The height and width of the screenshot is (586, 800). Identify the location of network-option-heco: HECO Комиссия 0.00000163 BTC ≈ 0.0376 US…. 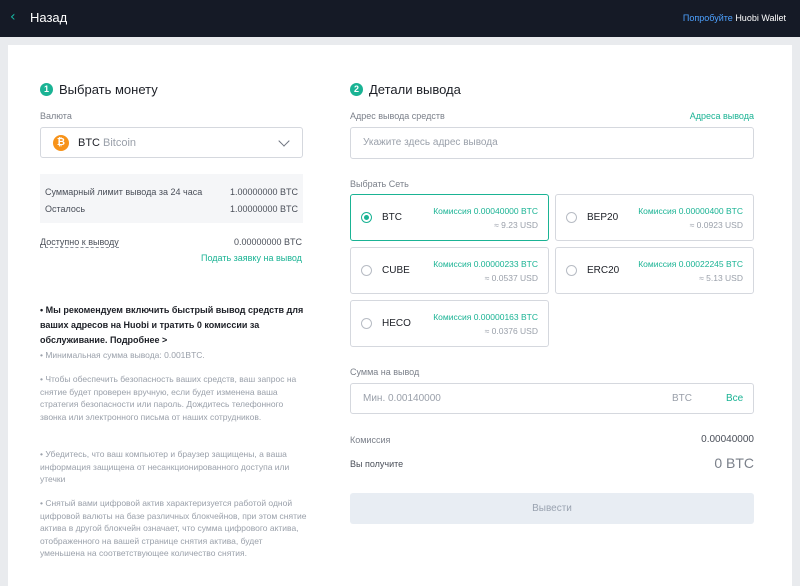
(449, 323).